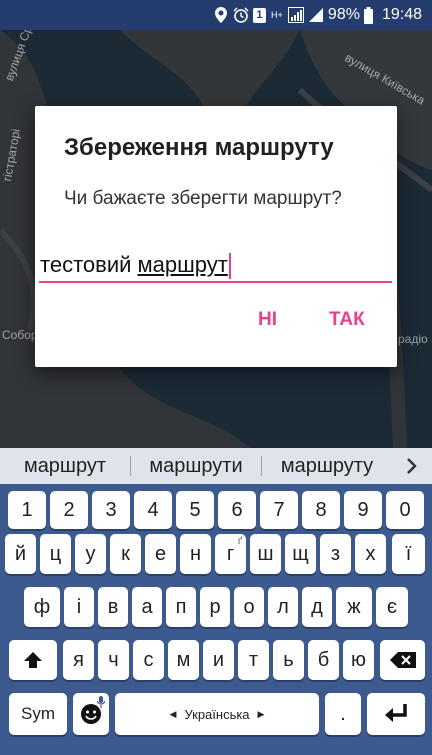  What do you see at coordinates (317, 607) in the screenshot?
I see `key: д` at bounding box center [317, 607].